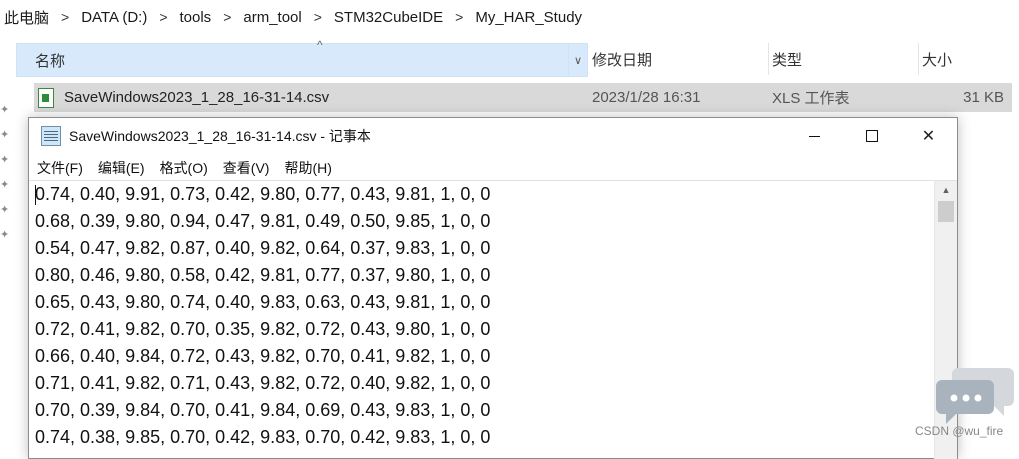  I want to click on close-button: ✕, so click(928, 136).